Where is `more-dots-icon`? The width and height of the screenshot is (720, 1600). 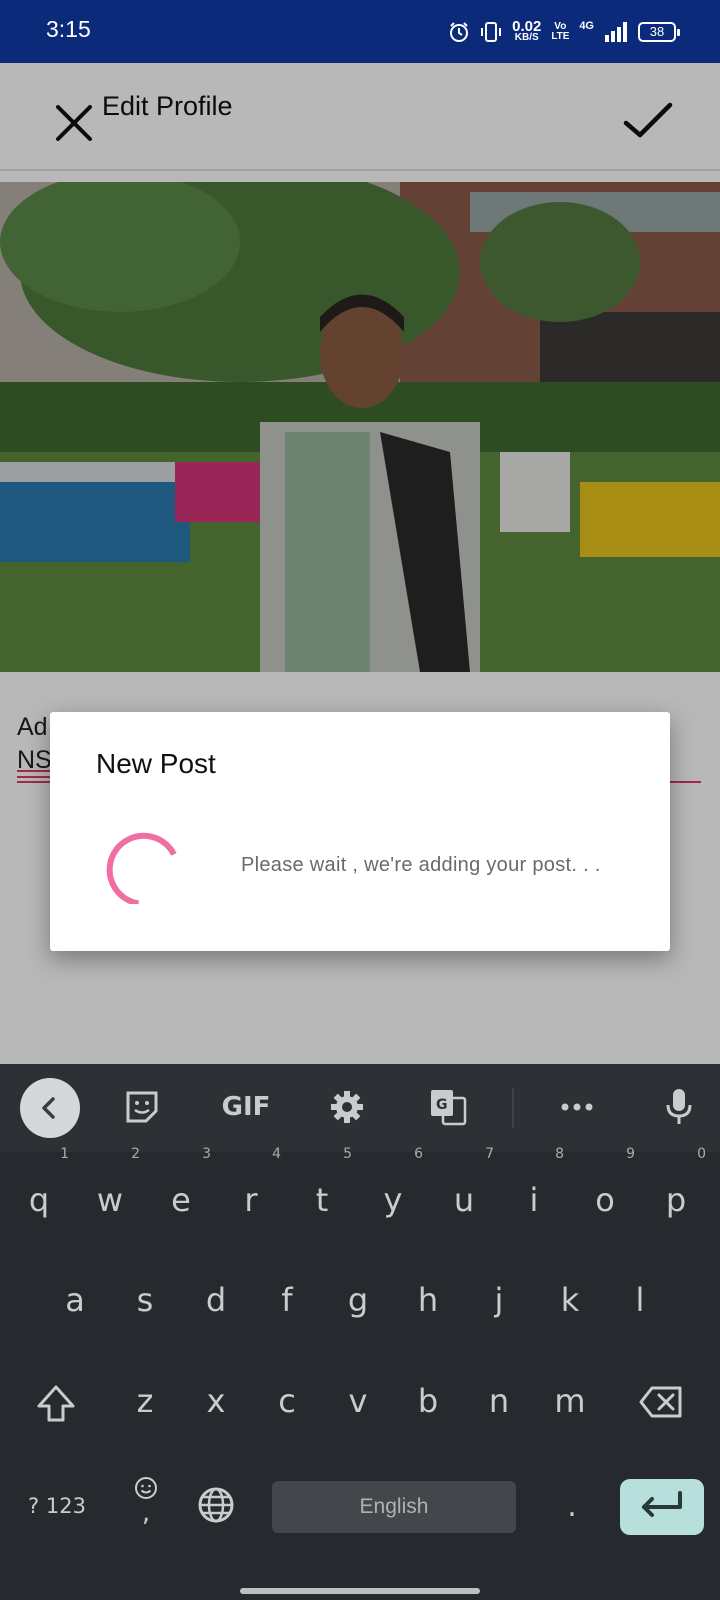
more-dots-icon is located at coordinates (577, 1107).